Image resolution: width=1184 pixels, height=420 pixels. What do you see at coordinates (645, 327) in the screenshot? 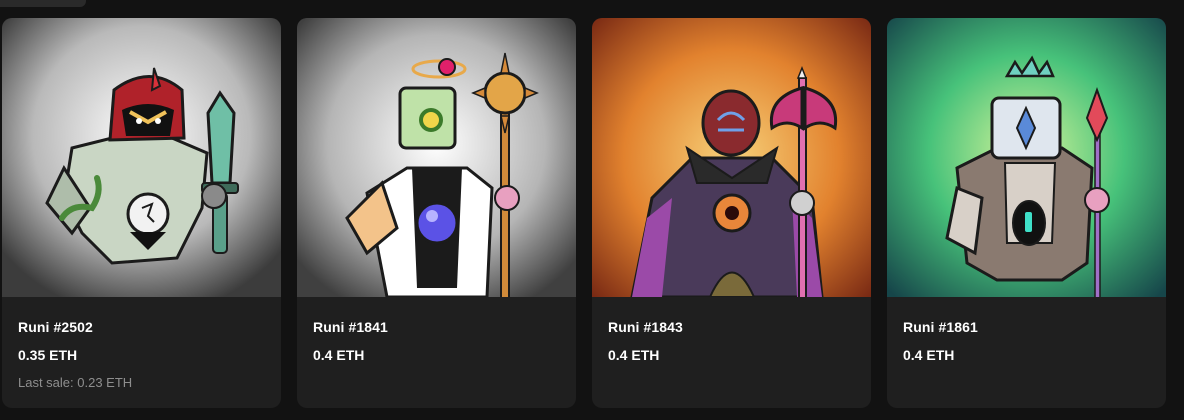
I see `nft-name: Runi #1843` at bounding box center [645, 327].